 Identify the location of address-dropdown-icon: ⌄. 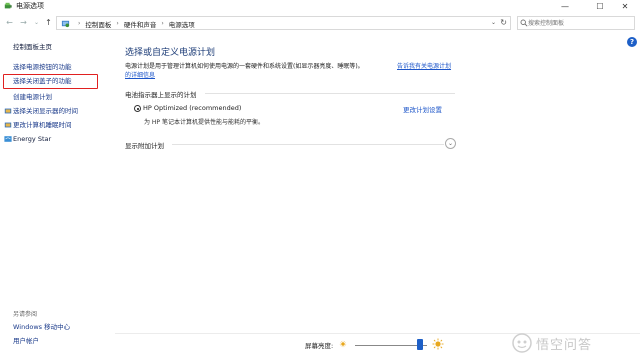
(493, 22).